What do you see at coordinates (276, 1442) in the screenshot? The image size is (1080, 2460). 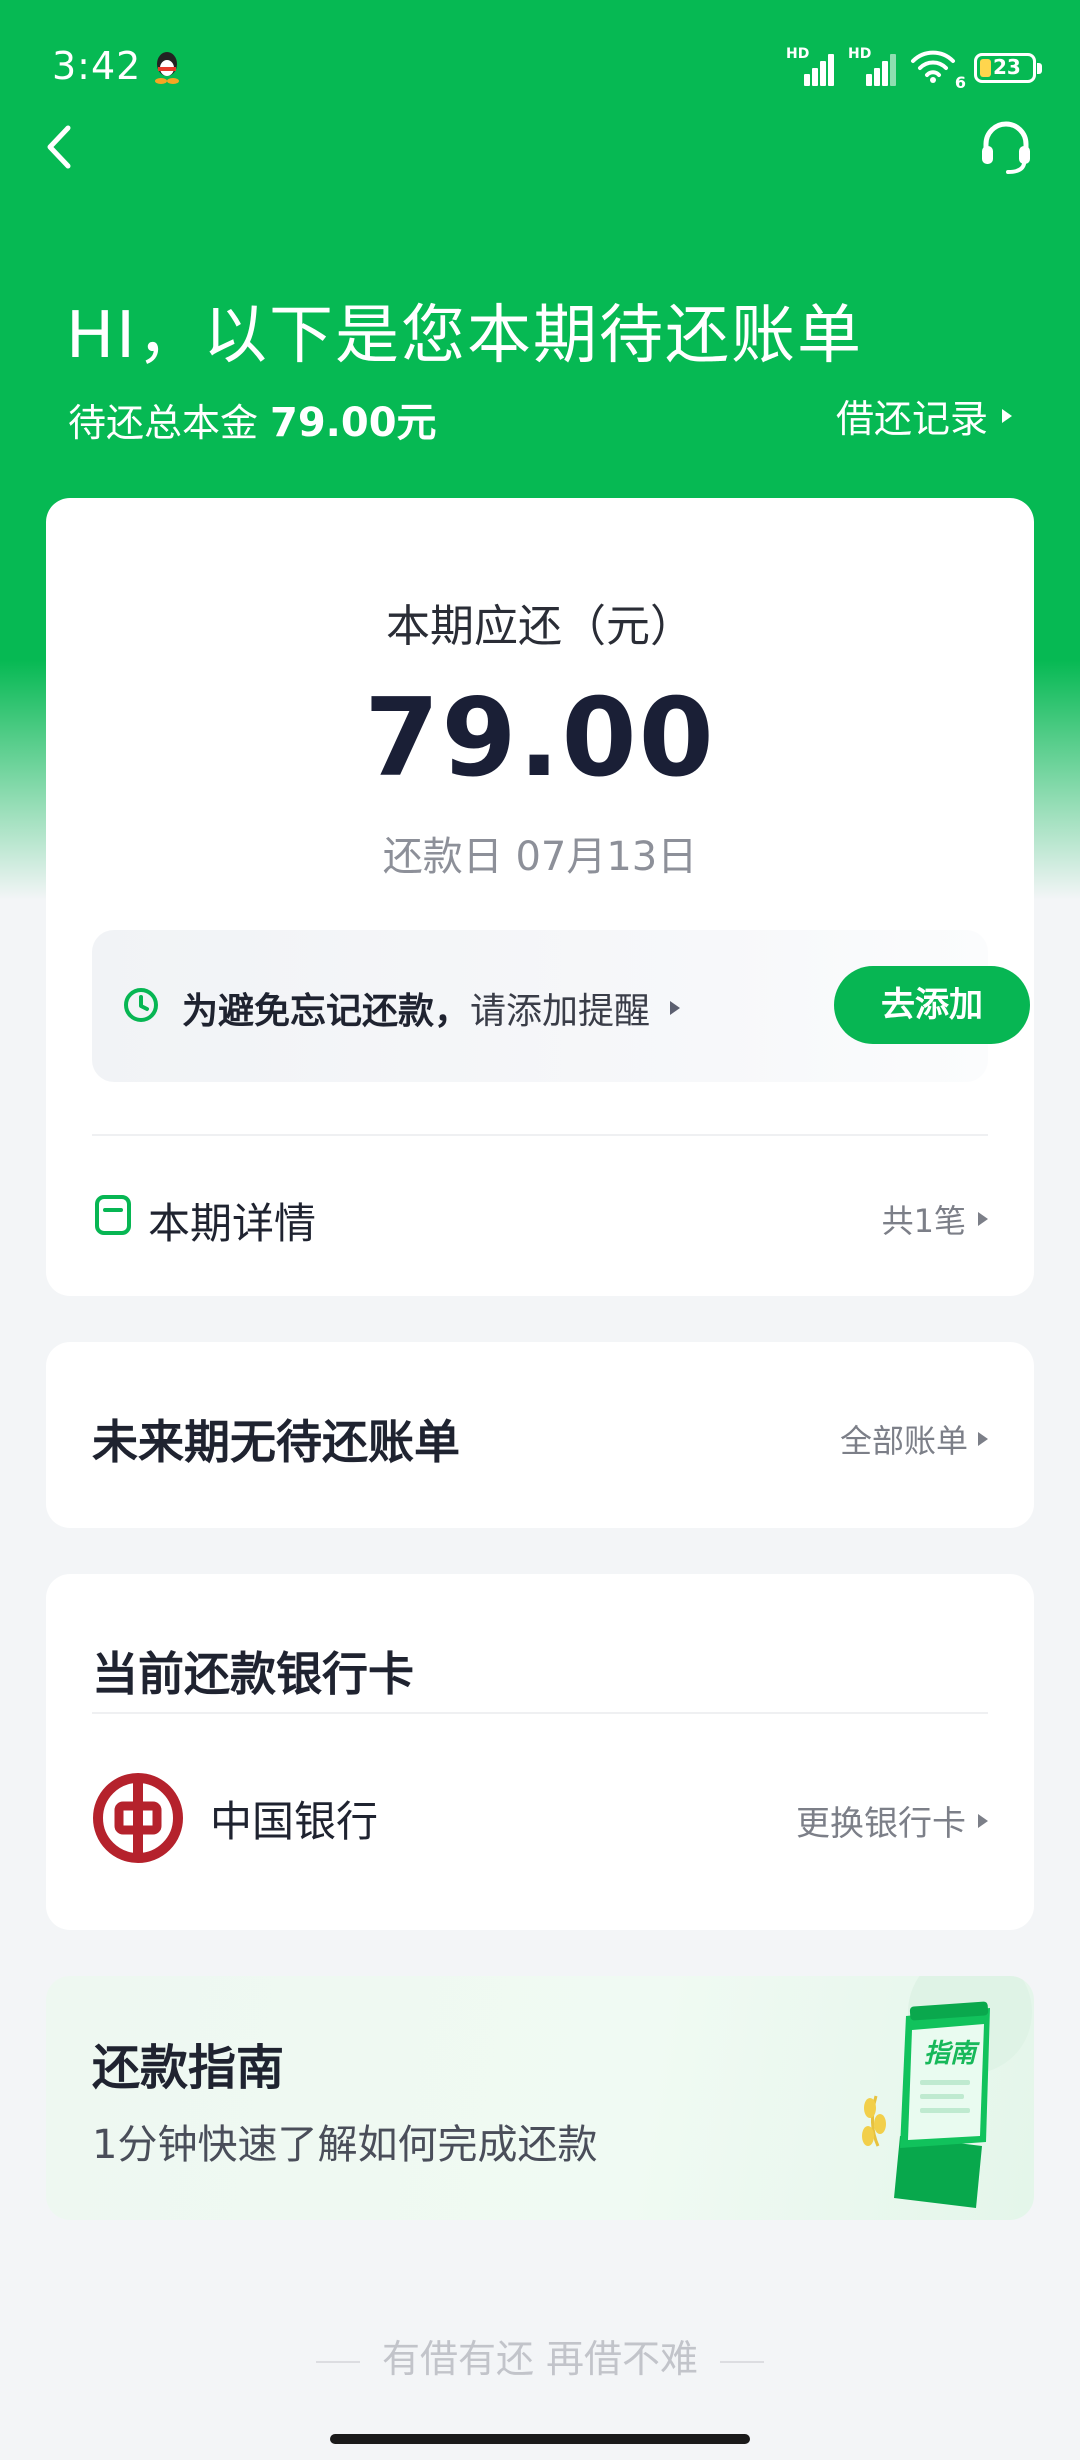 I see `future-bills-title: 未来期无待还账单` at bounding box center [276, 1442].